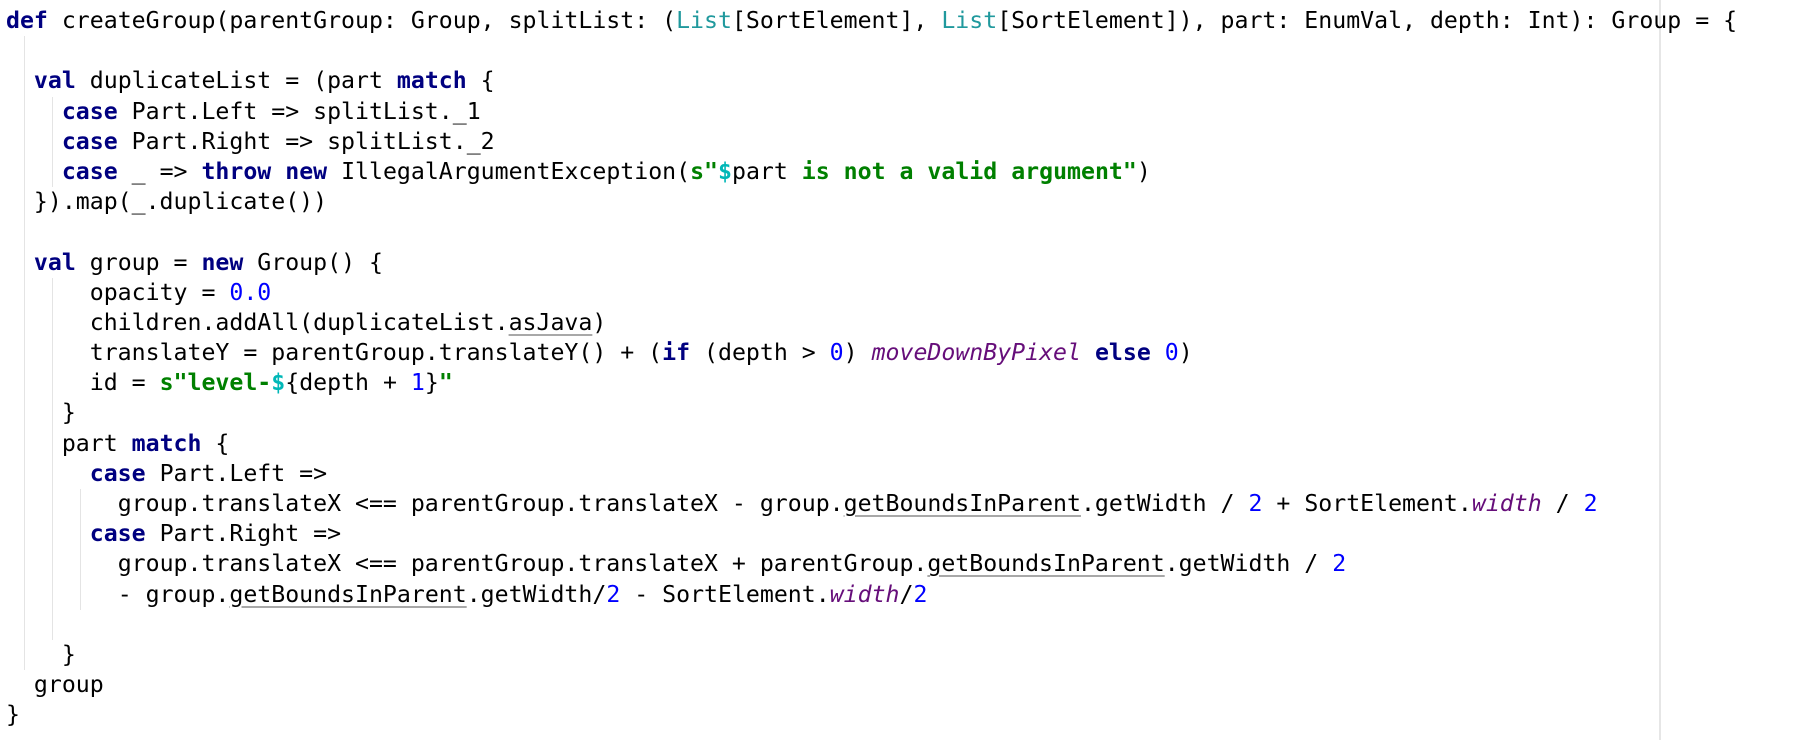  I want to click on keyword: match, so click(166, 443).